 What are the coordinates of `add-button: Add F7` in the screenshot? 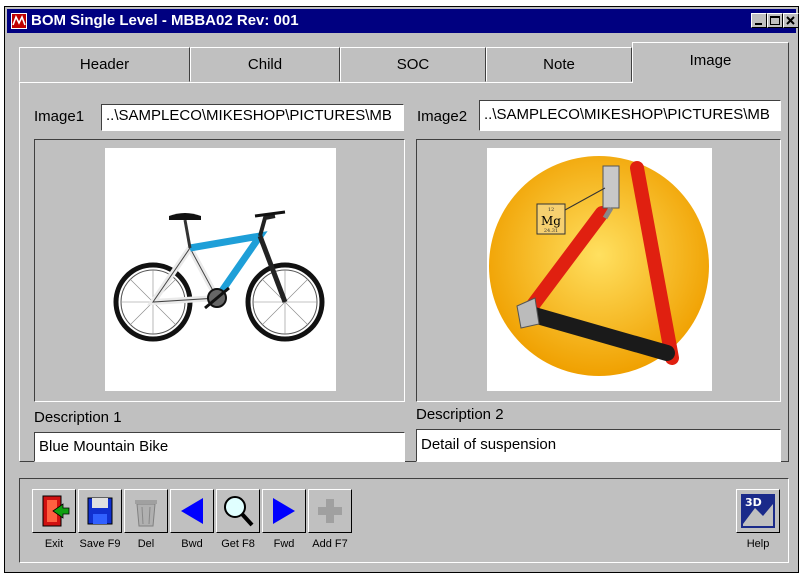 It's located at (330, 524).